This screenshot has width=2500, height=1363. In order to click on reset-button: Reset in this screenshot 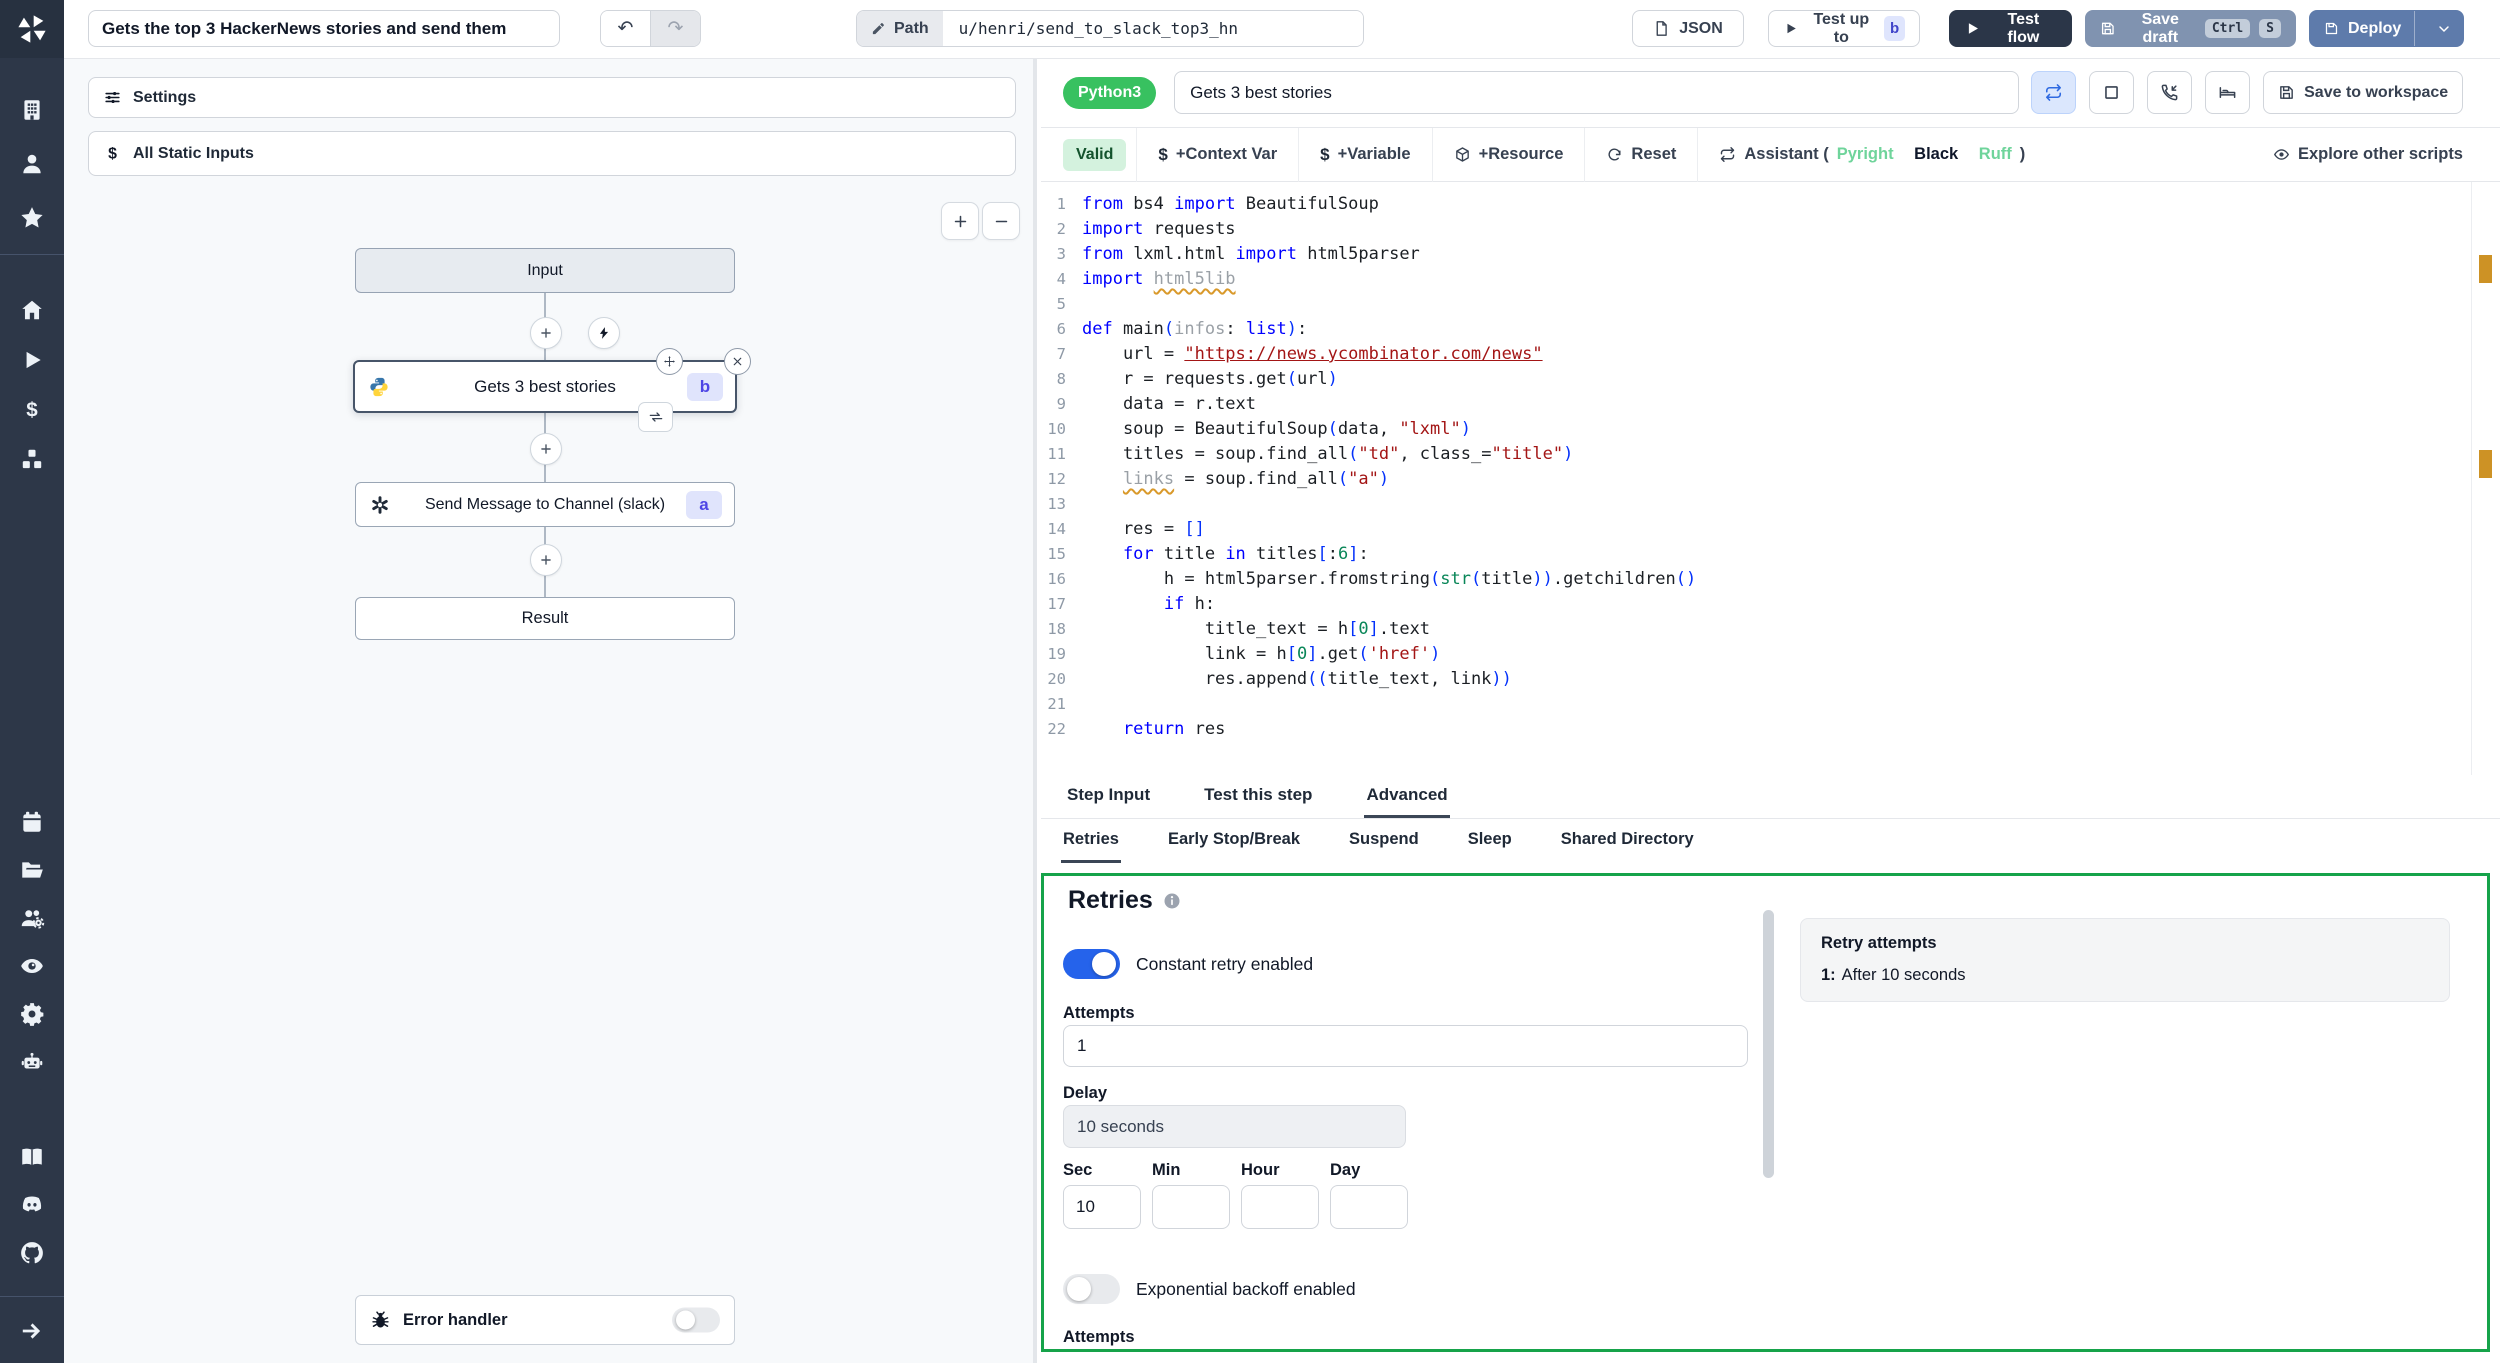, I will do `click(1641, 155)`.